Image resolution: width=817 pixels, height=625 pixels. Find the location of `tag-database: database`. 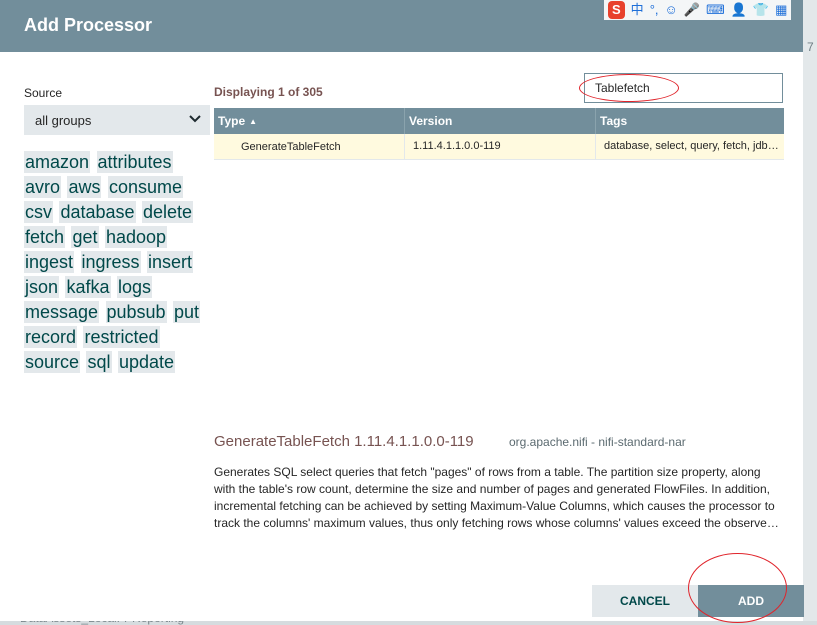

tag-database: database is located at coordinates (97, 212).